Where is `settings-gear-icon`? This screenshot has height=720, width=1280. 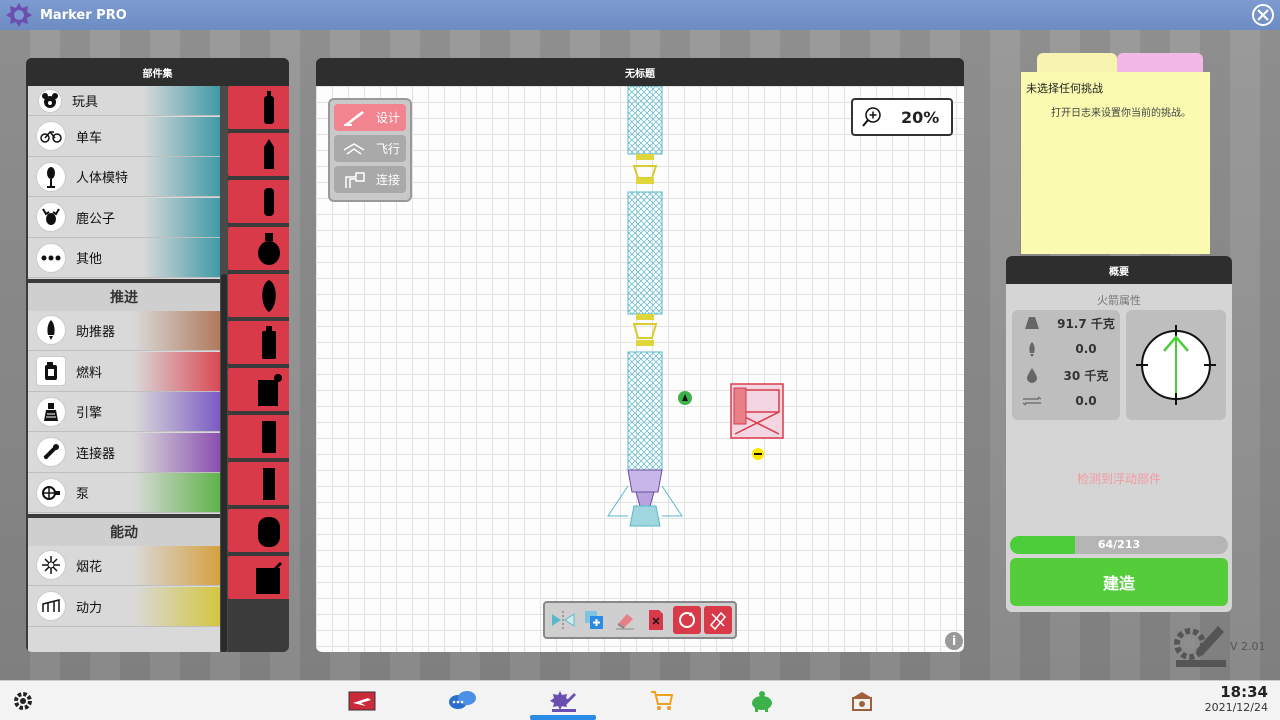
settings-gear-icon is located at coordinates (23, 701).